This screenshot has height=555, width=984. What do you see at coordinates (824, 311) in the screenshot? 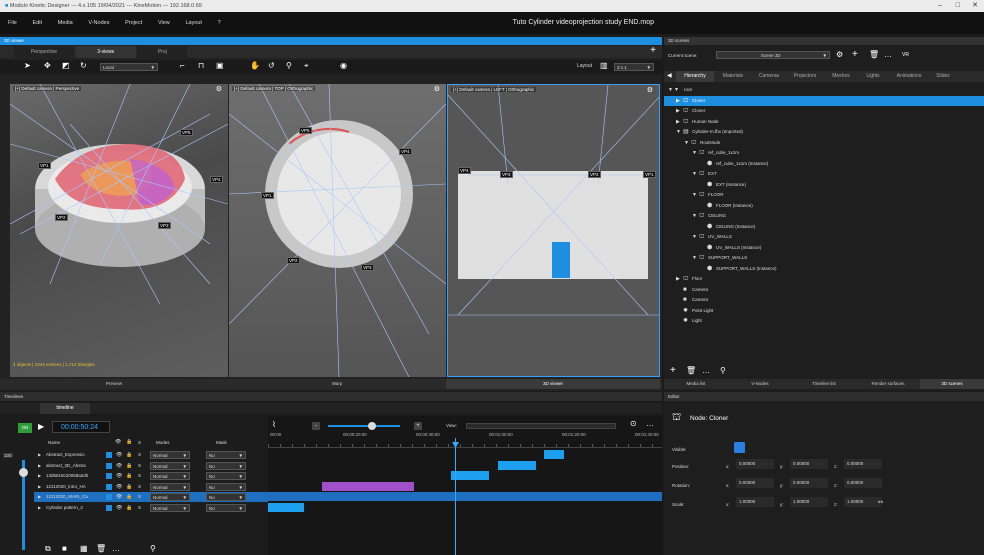
I see `tree-item: ✹ Point Light` at bounding box center [824, 311].